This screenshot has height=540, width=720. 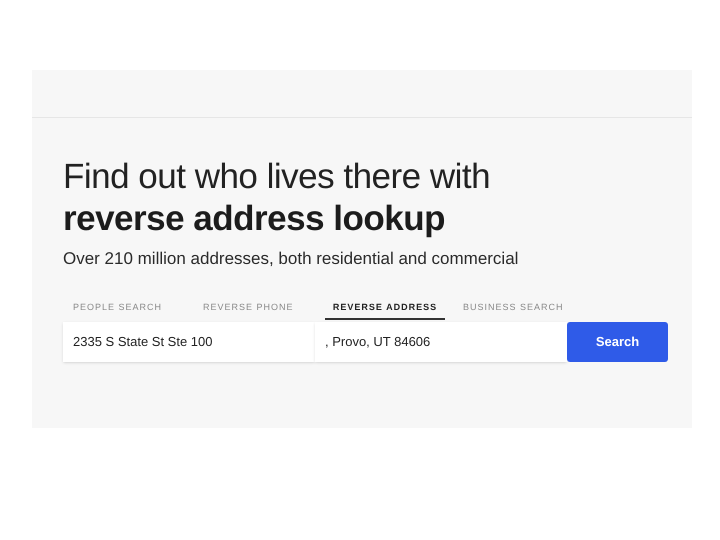 I want to click on search-tab: BUSINESS SEARCH, so click(x=515, y=309).